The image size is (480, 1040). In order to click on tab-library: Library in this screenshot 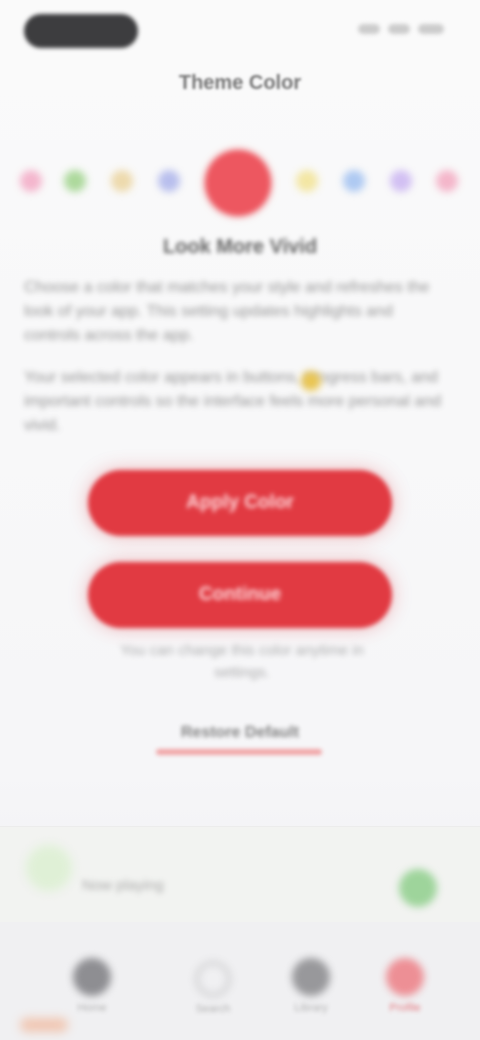, I will do `click(311, 986)`.